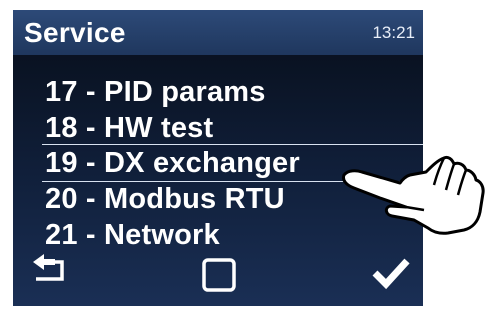 Image resolution: width=488 pixels, height=314 pixels. Describe the element at coordinates (172, 163) in the screenshot. I see `menu-item-dx-exchanger: 19 - DX exchanger` at that location.